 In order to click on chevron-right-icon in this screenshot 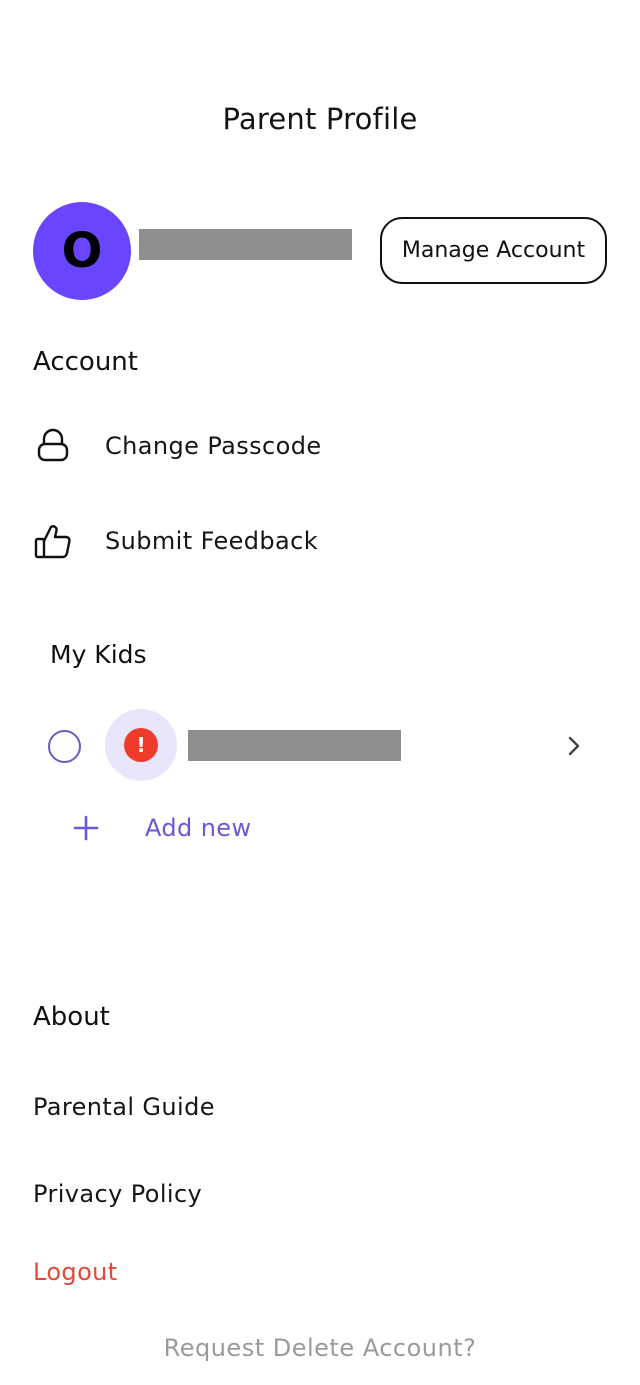, I will do `click(574, 746)`.